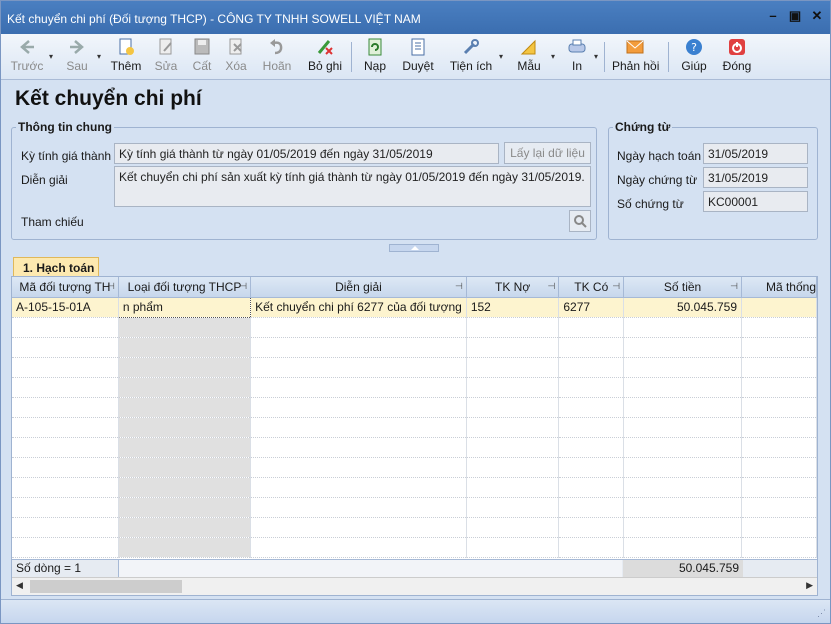  Describe the element at coordinates (31, 57) in the screenshot. I see `prev-button: Trước ▾` at that location.